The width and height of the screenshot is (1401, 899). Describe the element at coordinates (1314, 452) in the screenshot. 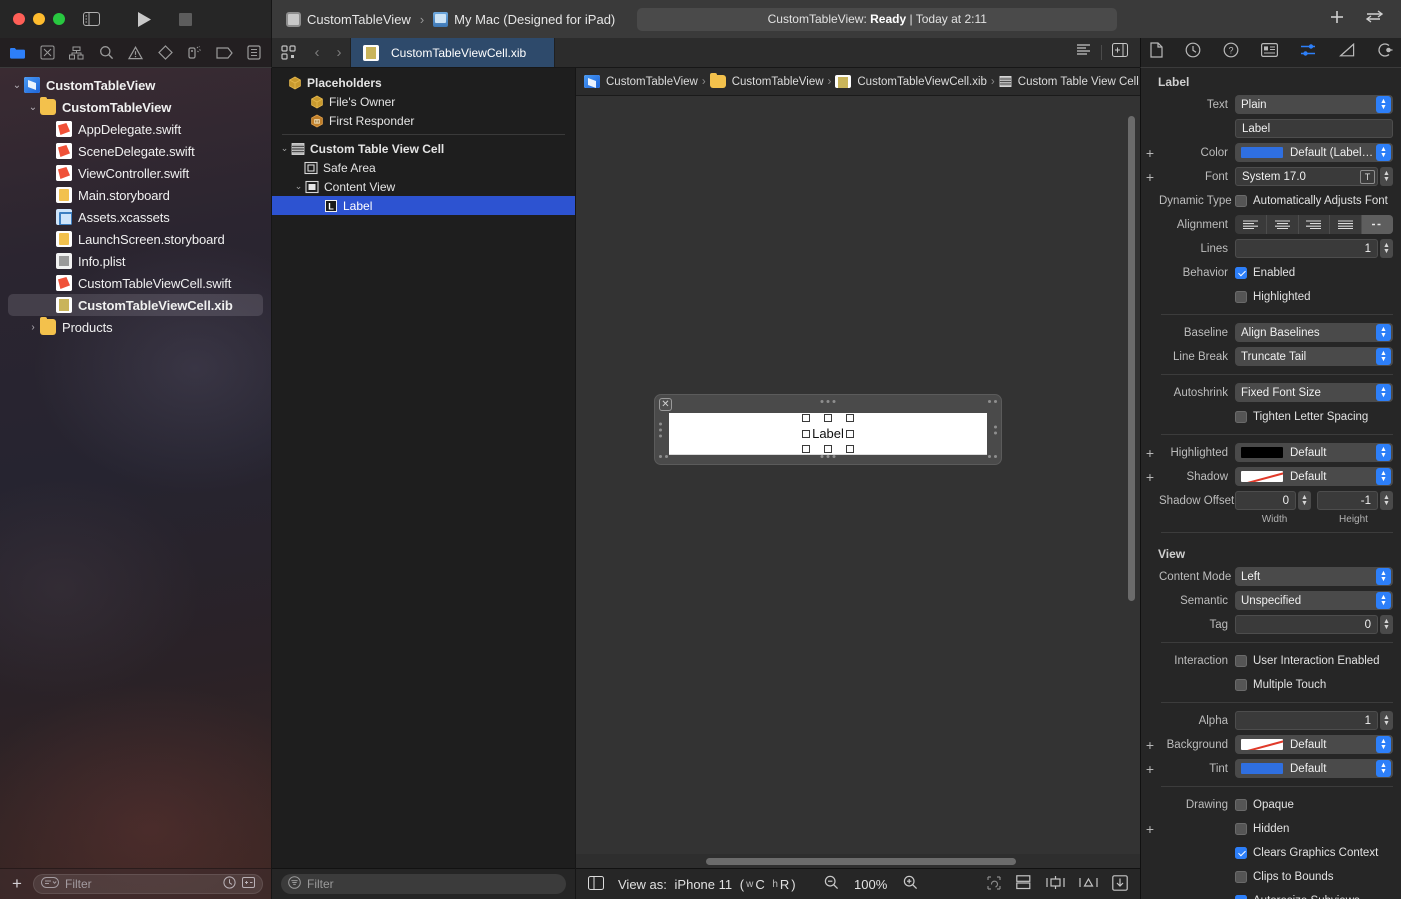

I see `highlighted-color-popup: Default ▲ ▼` at that location.